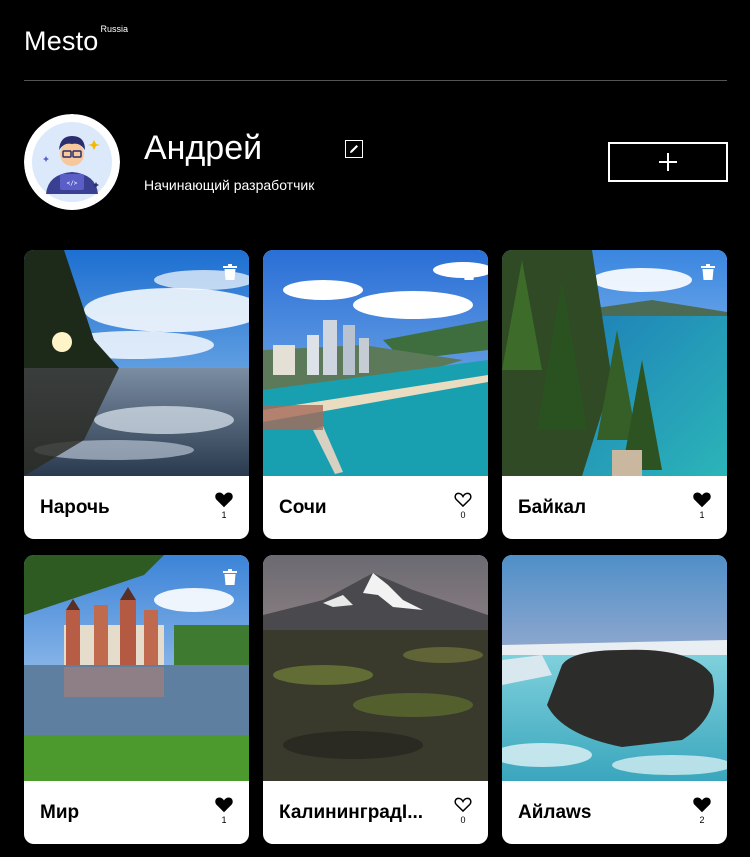  I want to click on pencil-icon, so click(354, 149).